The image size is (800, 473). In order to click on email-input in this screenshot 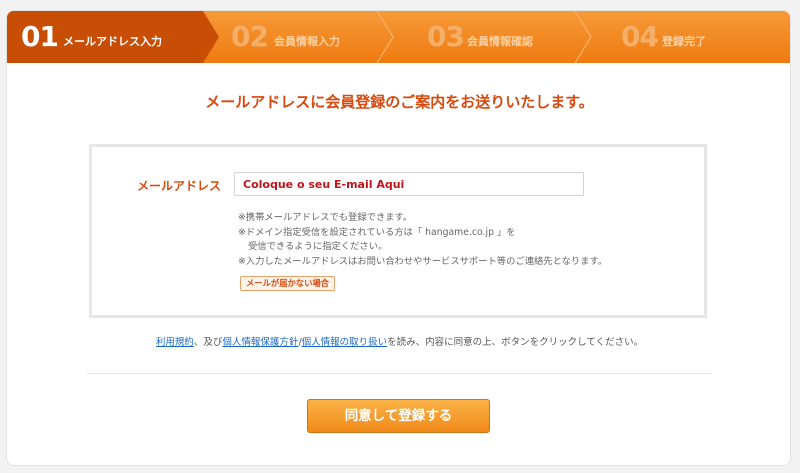, I will do `click(409, 184)`.